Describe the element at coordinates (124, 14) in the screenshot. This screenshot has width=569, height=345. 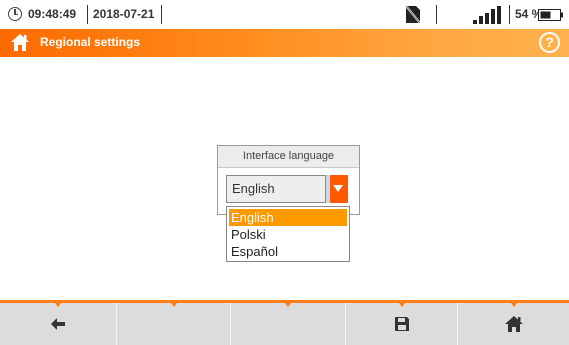
I see `date-display: 2018-07-21` at that location.